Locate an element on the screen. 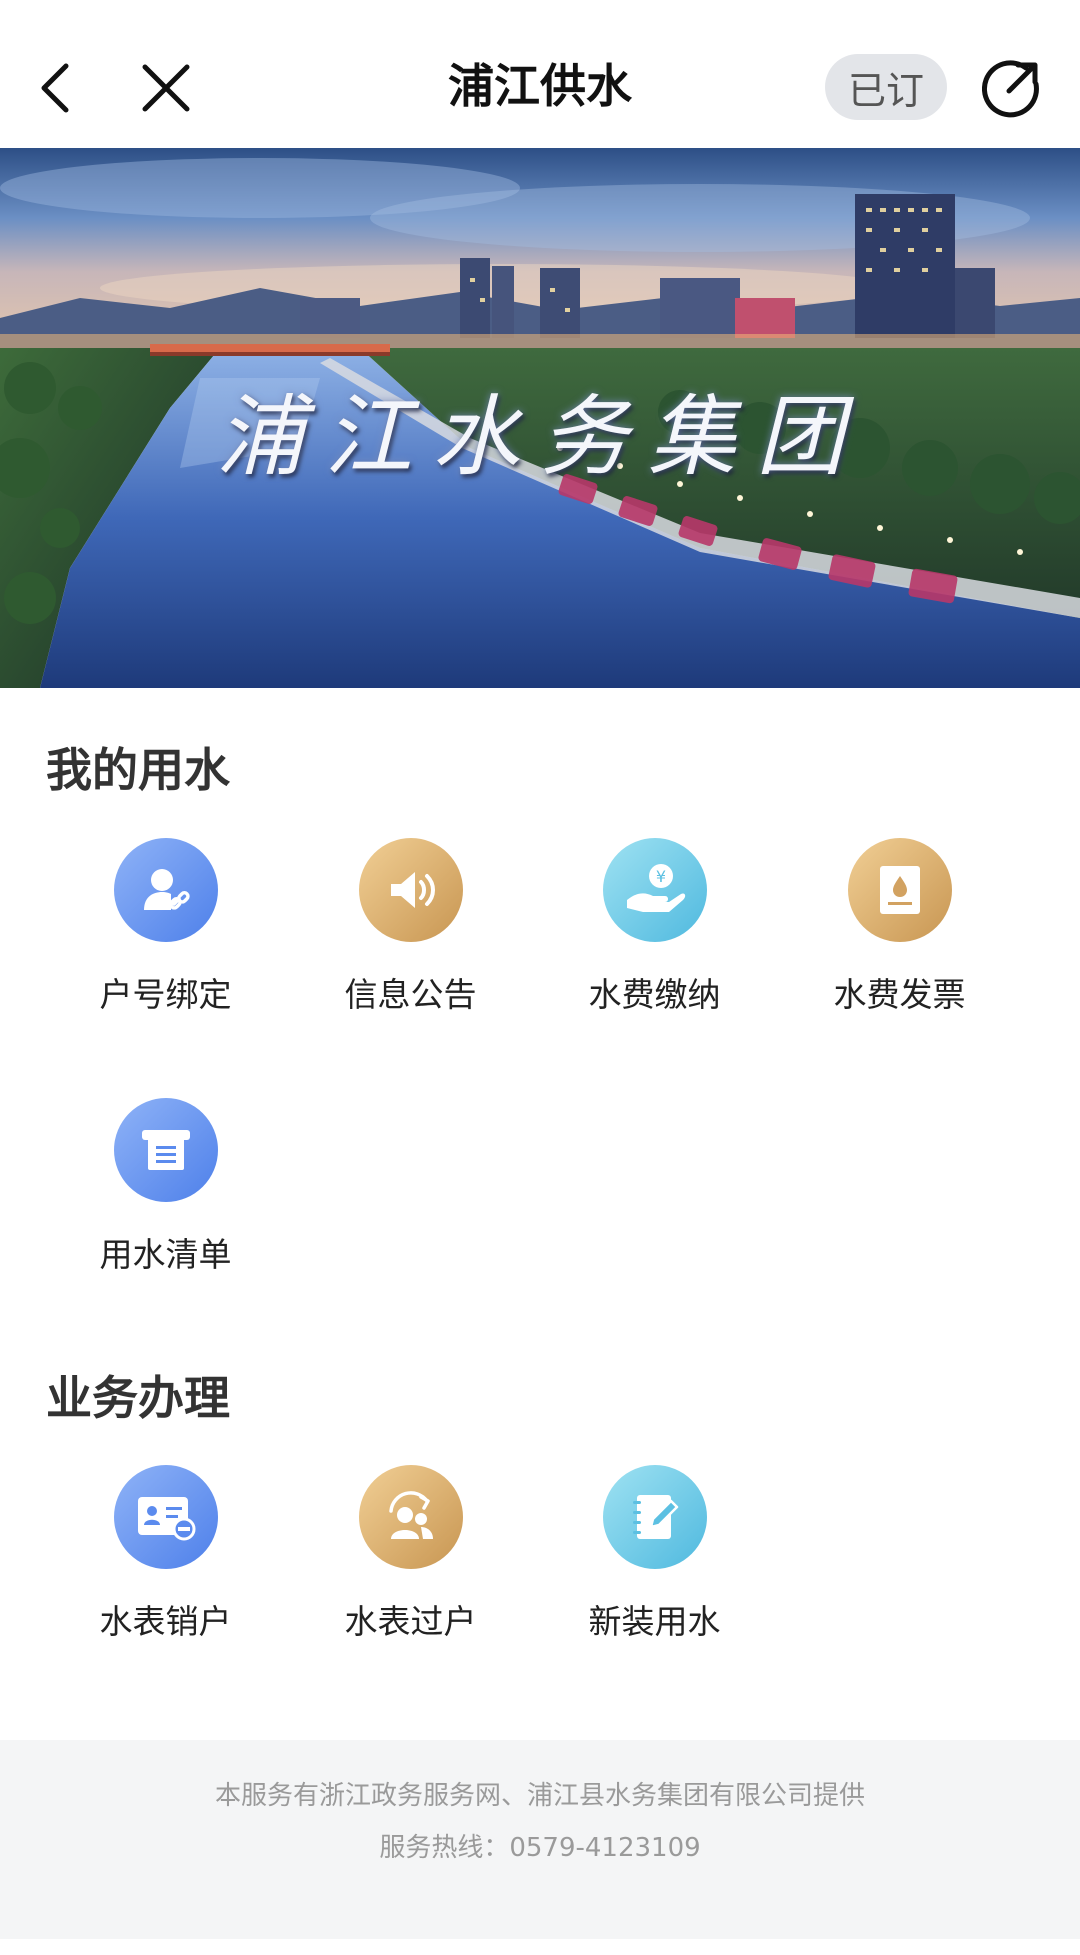 This screenshot has height=1955, width=1080. provider-text: 本服务有浙江政务服务网、浦江县水务集团有限公司提供 is located at coordinates (539, 1796).